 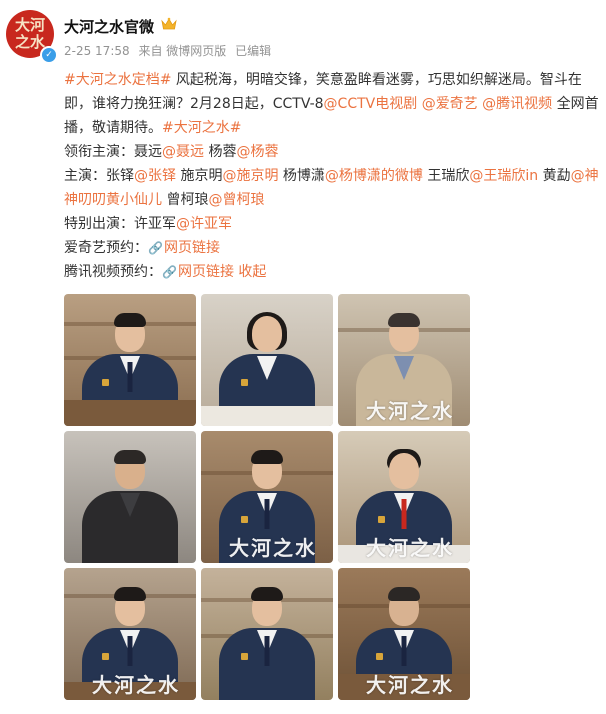 I want to click on content-line-lead: 领衔主演：聂远@聂远 杨蓉@杨蓉, so click(x=171, y=152).